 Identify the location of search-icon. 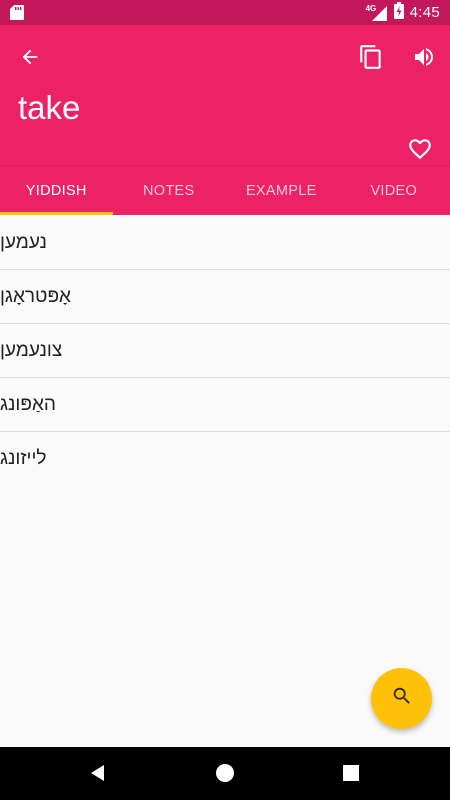
(402, 698).